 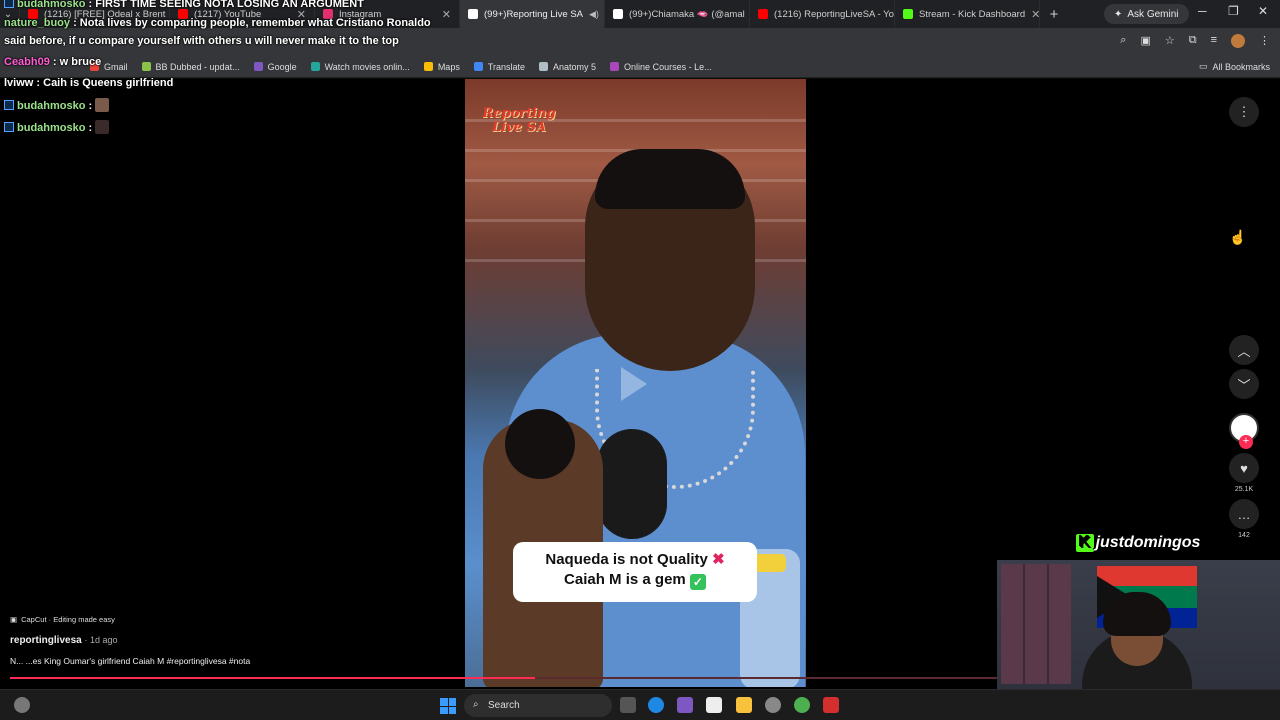 I want to click on chrome-icon, so click(x=802, y=705).